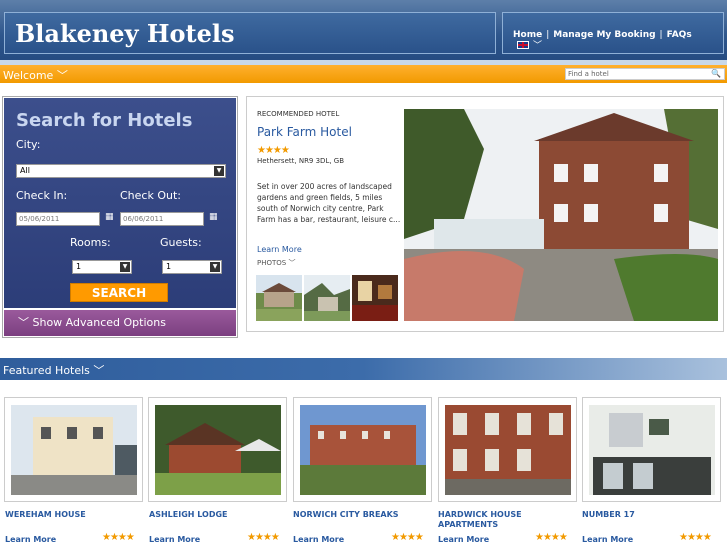  I want to click on nav-faqs: FAQs, so click(679, 35).